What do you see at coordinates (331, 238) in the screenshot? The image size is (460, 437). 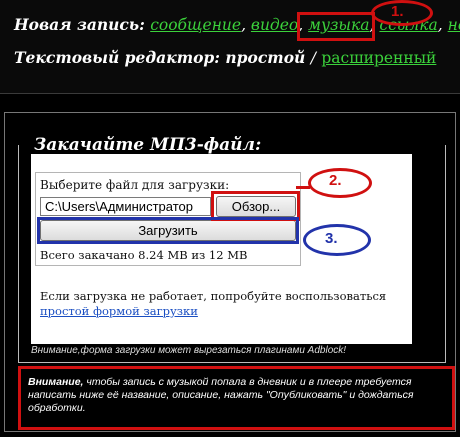 I see `annotation-3-number: 3.` at bounding box center [331, 238].